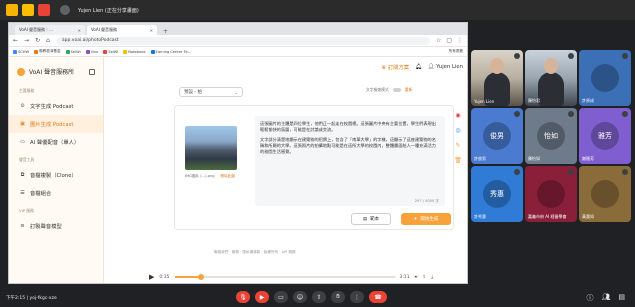  Describe the element at coordinates (460, 40) in the screenshot. I see `menu-icon: ⋮` at that location.